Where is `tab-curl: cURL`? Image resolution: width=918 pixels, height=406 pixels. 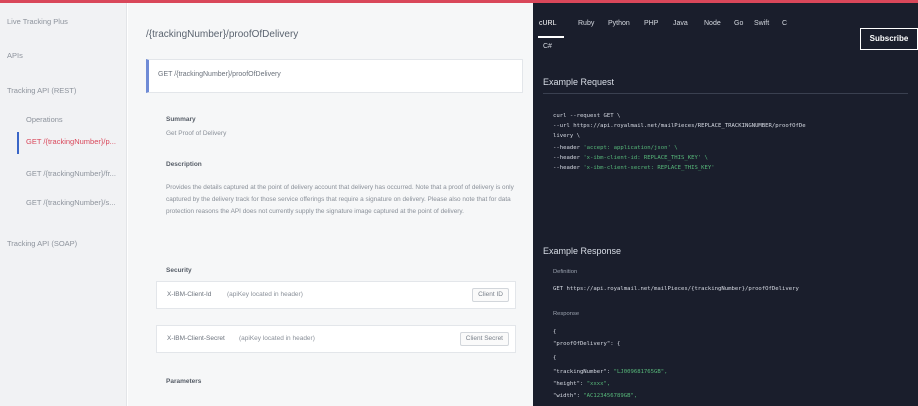
tab-curl: cURL is located at coordinates (548, 23).